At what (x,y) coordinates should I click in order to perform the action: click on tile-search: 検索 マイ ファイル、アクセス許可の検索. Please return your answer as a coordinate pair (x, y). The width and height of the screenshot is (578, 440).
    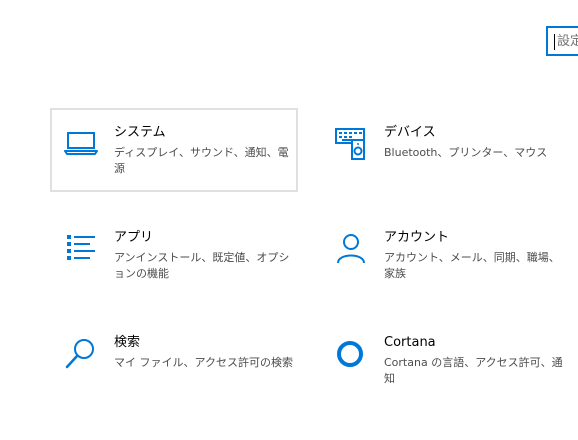
    Looking at the image, I should click on (174, 360).